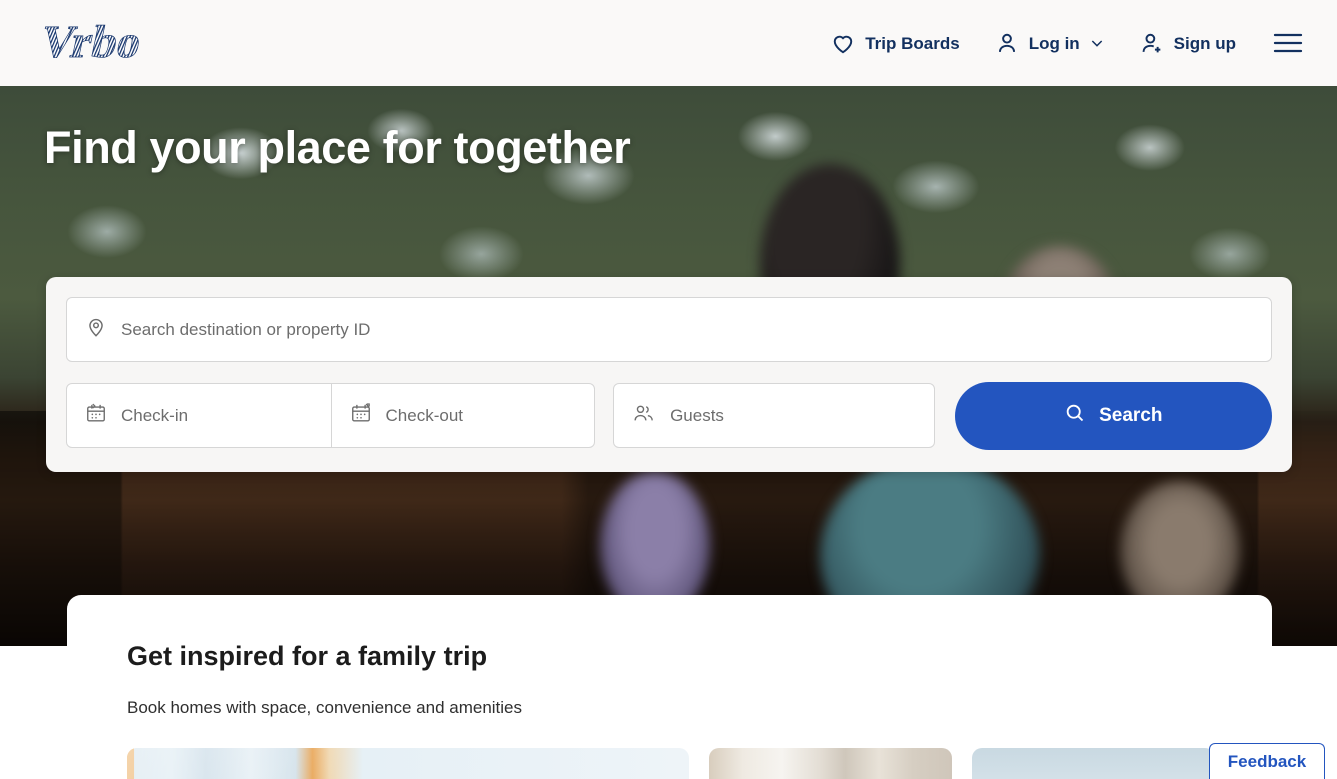  Describe the element at coordinates (644, 415) in the screenshot. I see `guests-icon` at that location.